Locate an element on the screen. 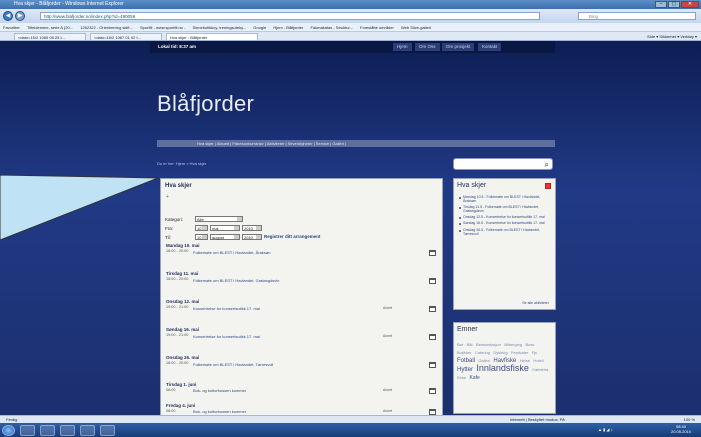 Image resolution: width=701 pixels, height=437 pixels. event-title: Folkemøte om BLEST i Havlandet, Åraksøn is located at coordinates (232, 252).